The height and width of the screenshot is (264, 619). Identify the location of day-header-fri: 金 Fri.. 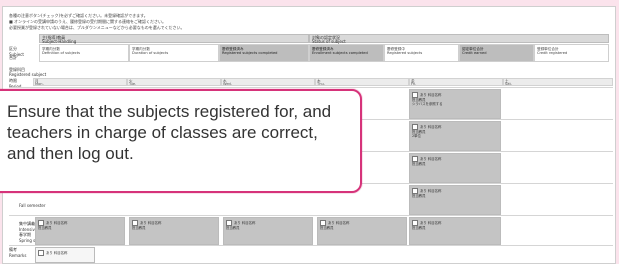
(456, 82).